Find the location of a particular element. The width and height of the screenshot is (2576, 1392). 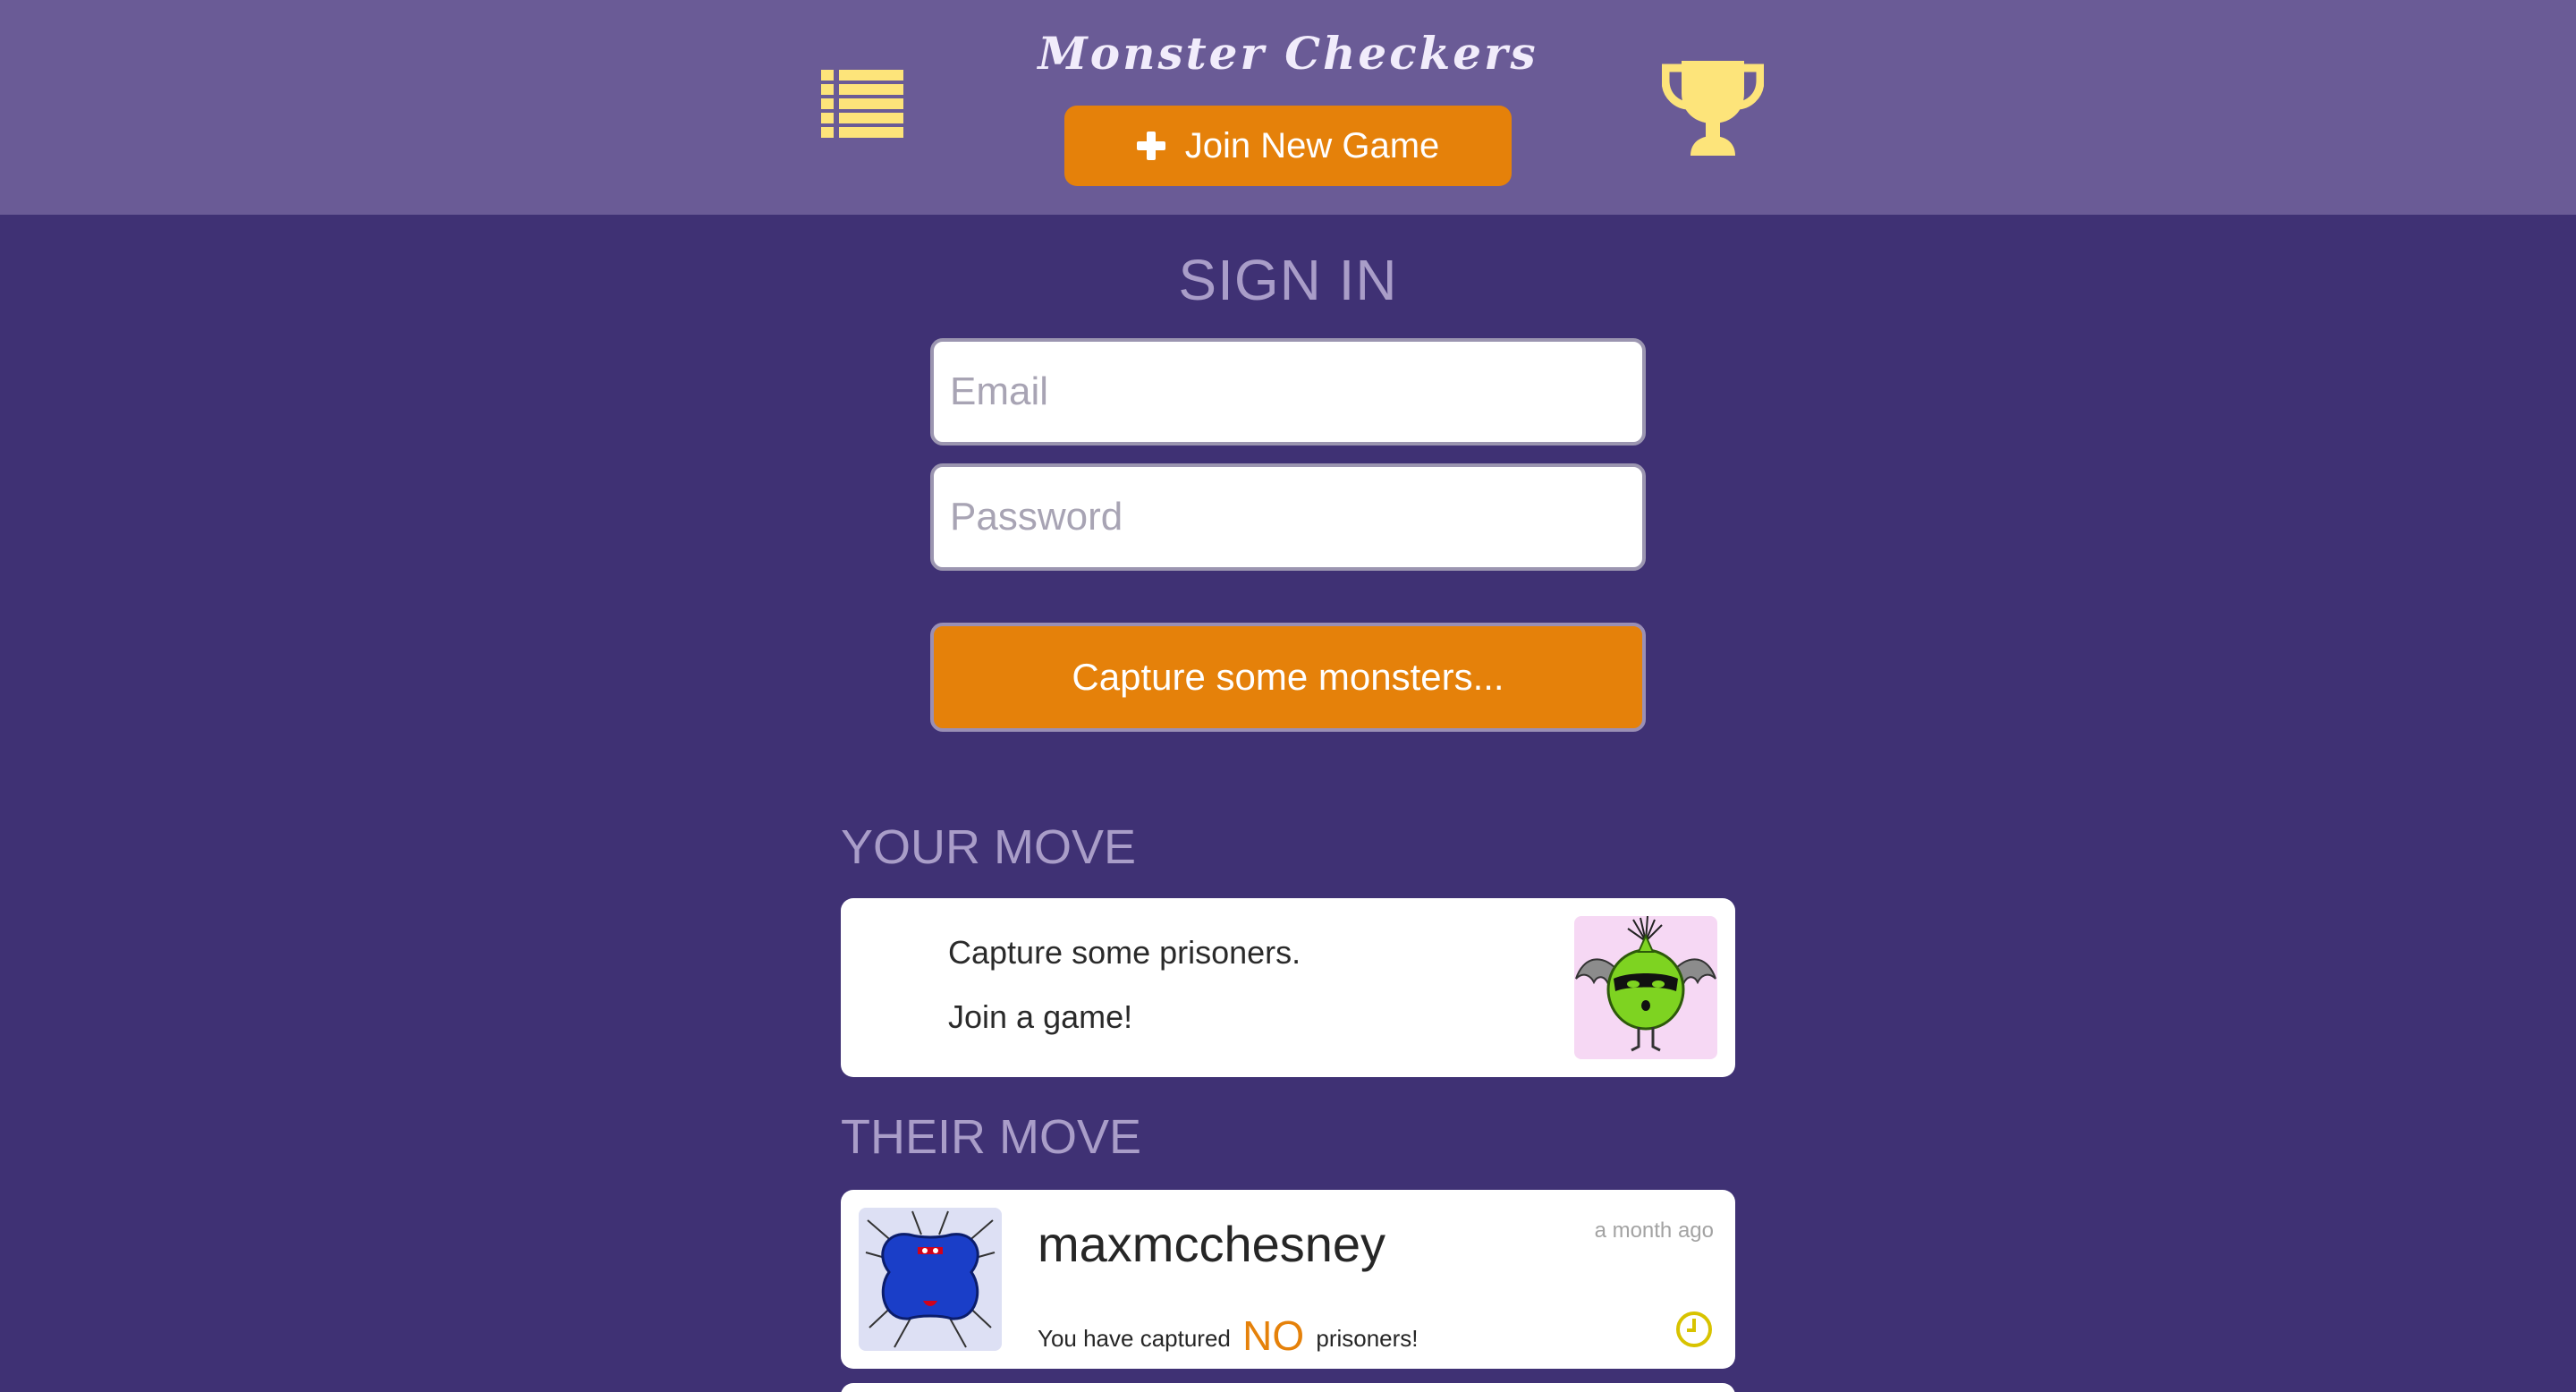

your-move-card: Capture some prisoners. Join a game! is located at coordinates (1288, 987).